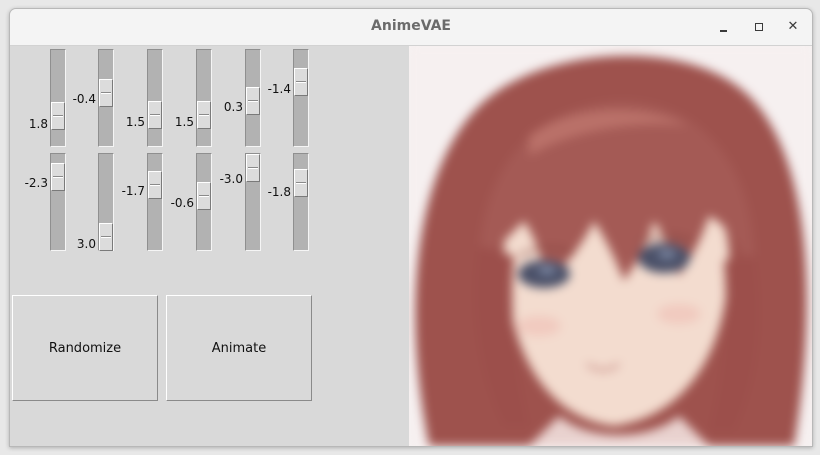  I want to click on animate-button: Animate, so click(239, 348).